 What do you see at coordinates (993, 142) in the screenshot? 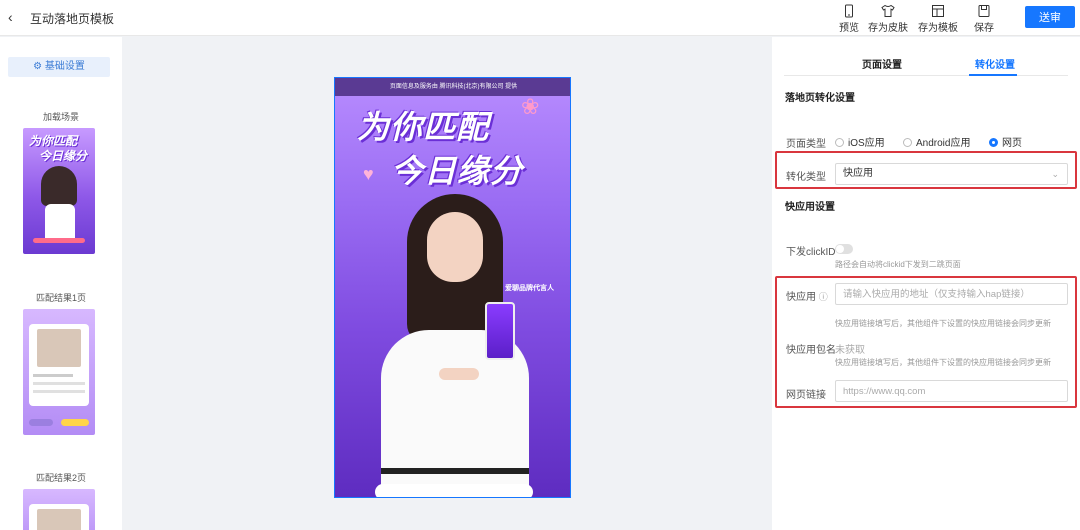
I see `radio-circle-selected` at bounding box center [993, 142].